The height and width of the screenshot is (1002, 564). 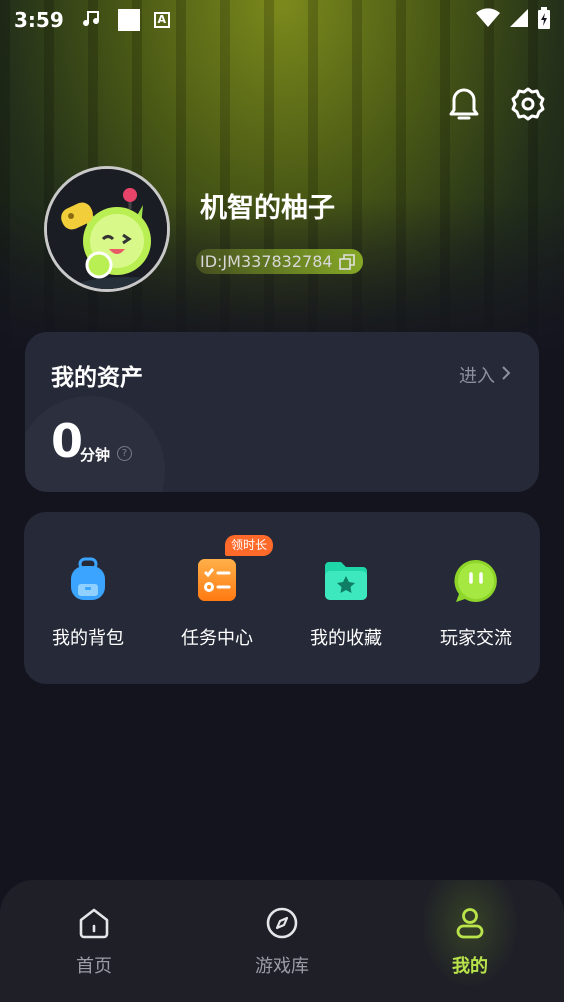 I want to click on feature-player-chat: 玩家交流, so click(x=476, y=606).